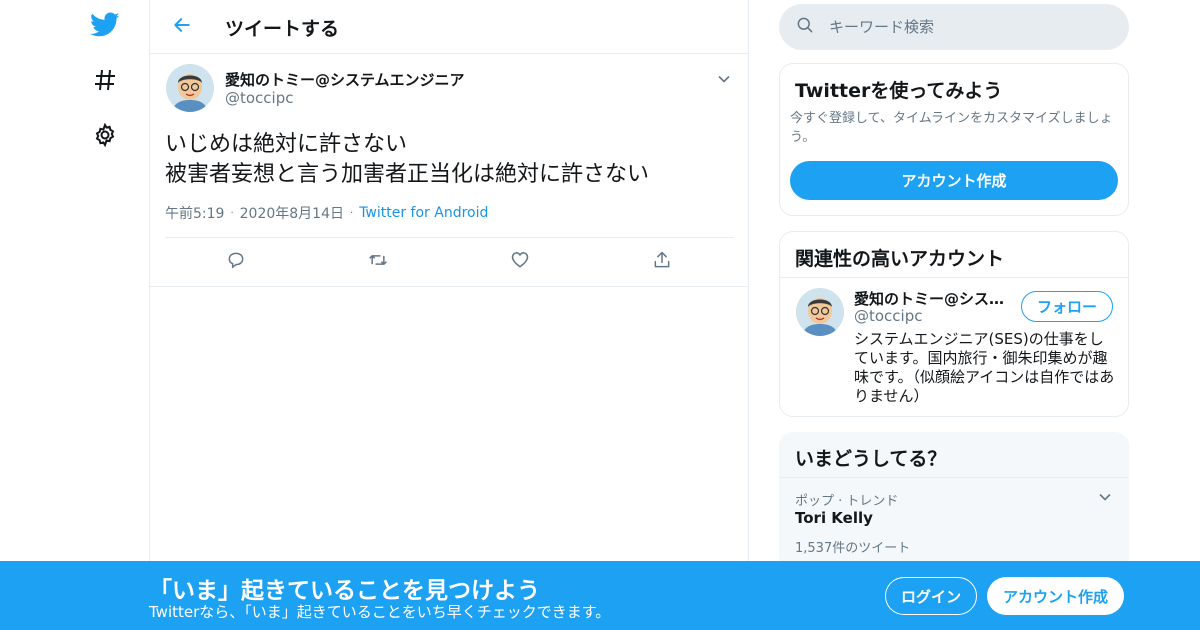  I want to click on follow-button: フォロー, so click(1067, 306).